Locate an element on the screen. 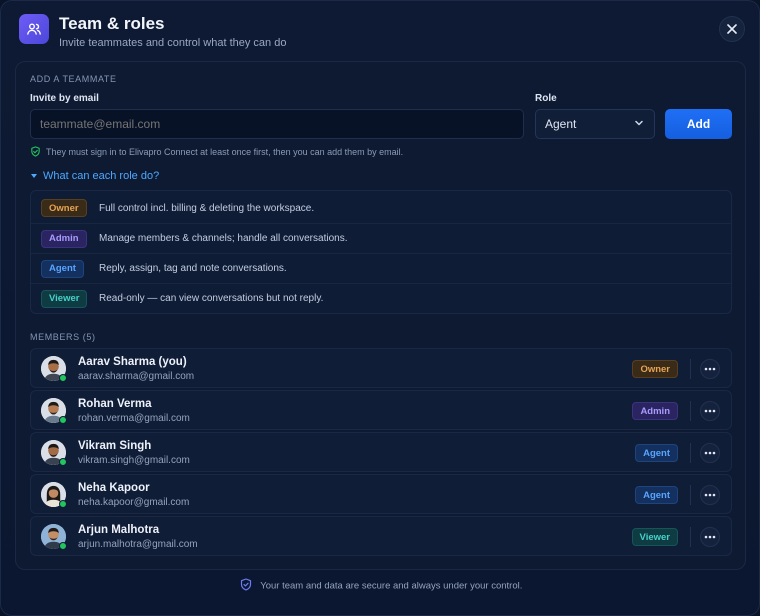 The height and width of the screenshot is (616, 760). add-teammate-label: ADD A TEAMMATE is located at coordinates (73, 79).